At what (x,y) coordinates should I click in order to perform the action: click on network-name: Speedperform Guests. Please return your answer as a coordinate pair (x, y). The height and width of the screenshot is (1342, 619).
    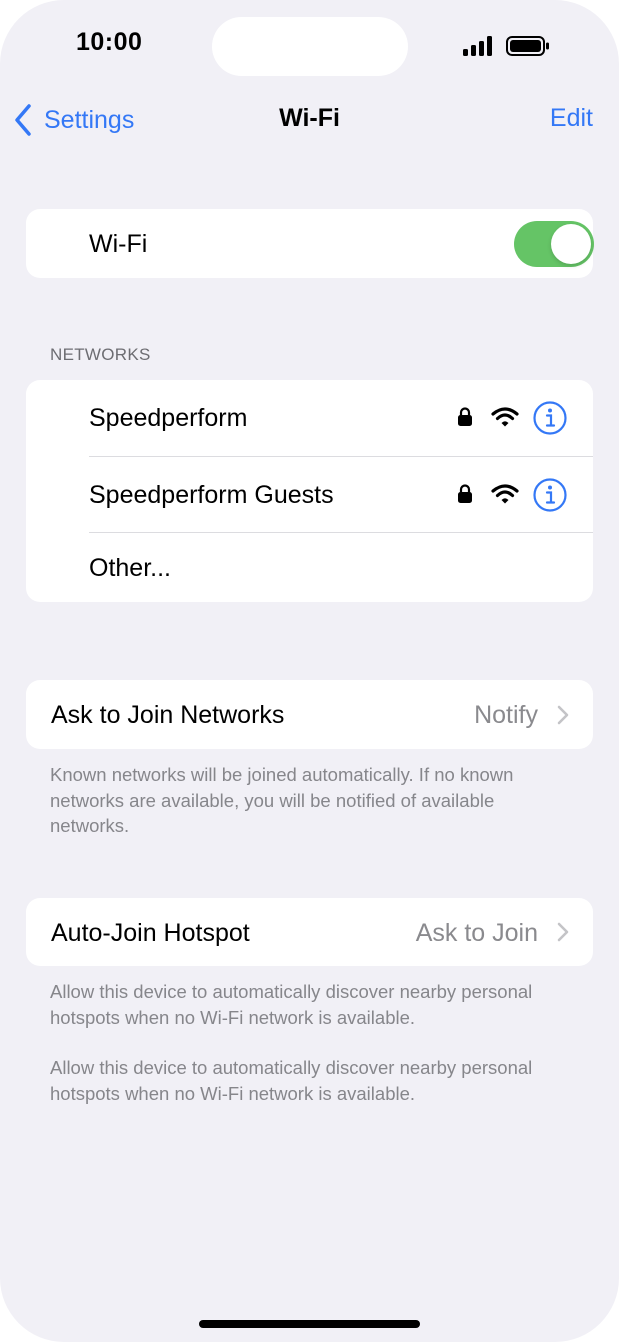
    Looking at the image, I should click on (211, 495).